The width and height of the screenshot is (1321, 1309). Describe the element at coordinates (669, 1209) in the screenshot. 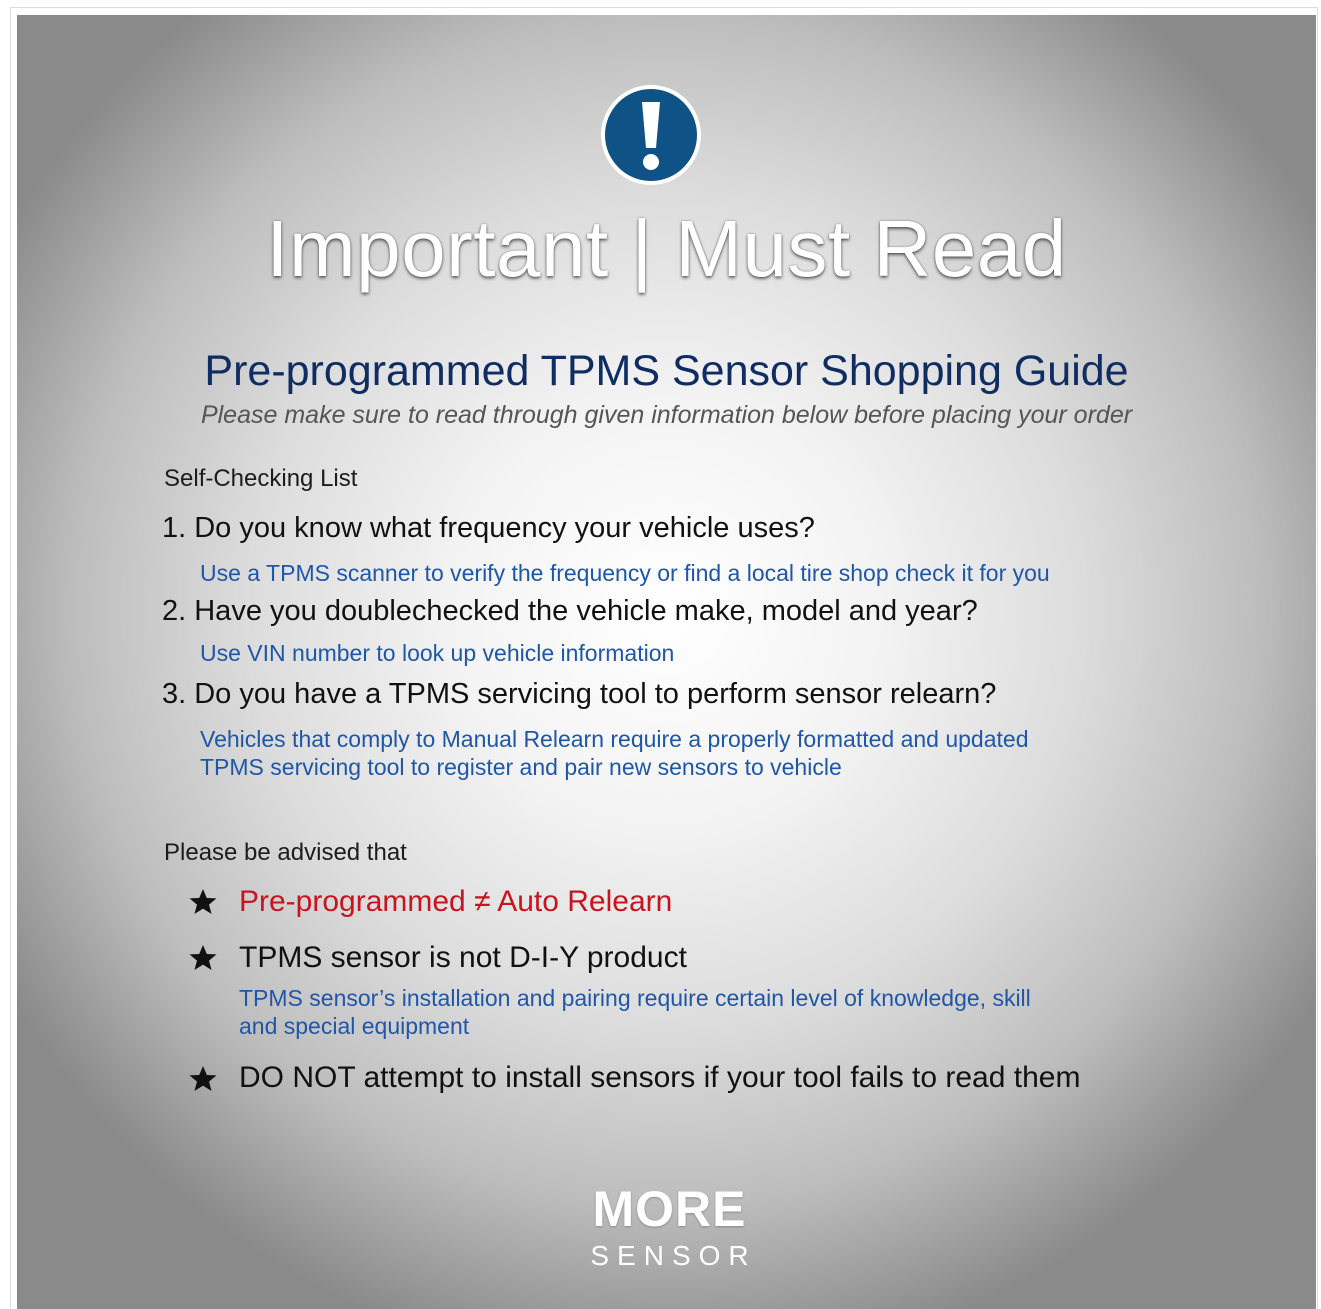

I see `brand-word: MORE` at that location.